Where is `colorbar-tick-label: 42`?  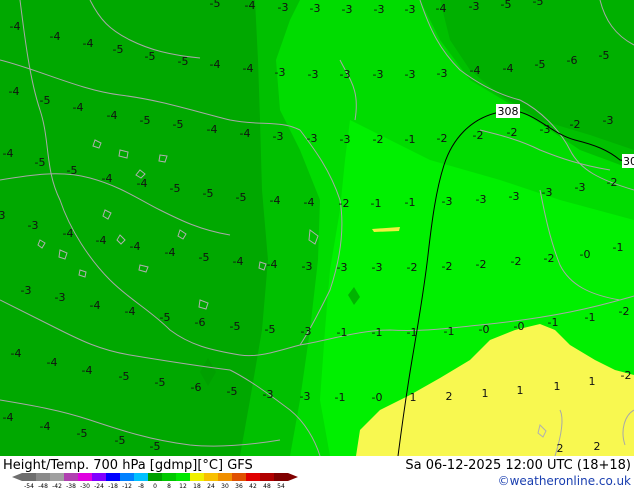 colorbar-tick-label: 42 is located at coordinates (253, 486).